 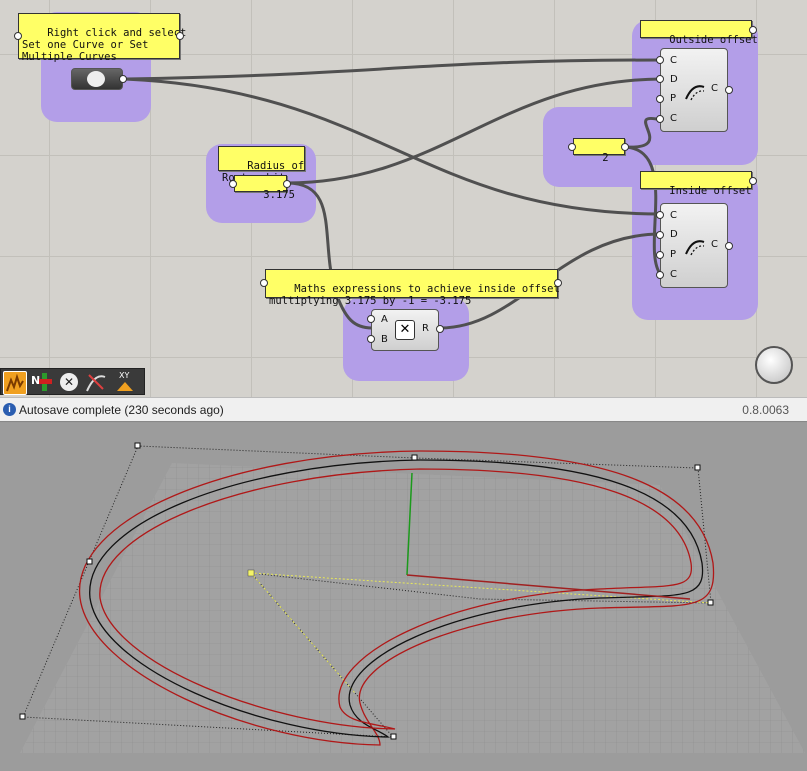 What do you see at coordinates (729, 246) in the screenshot?
I see `inside-output-grip` at bounding box center [729, 246].